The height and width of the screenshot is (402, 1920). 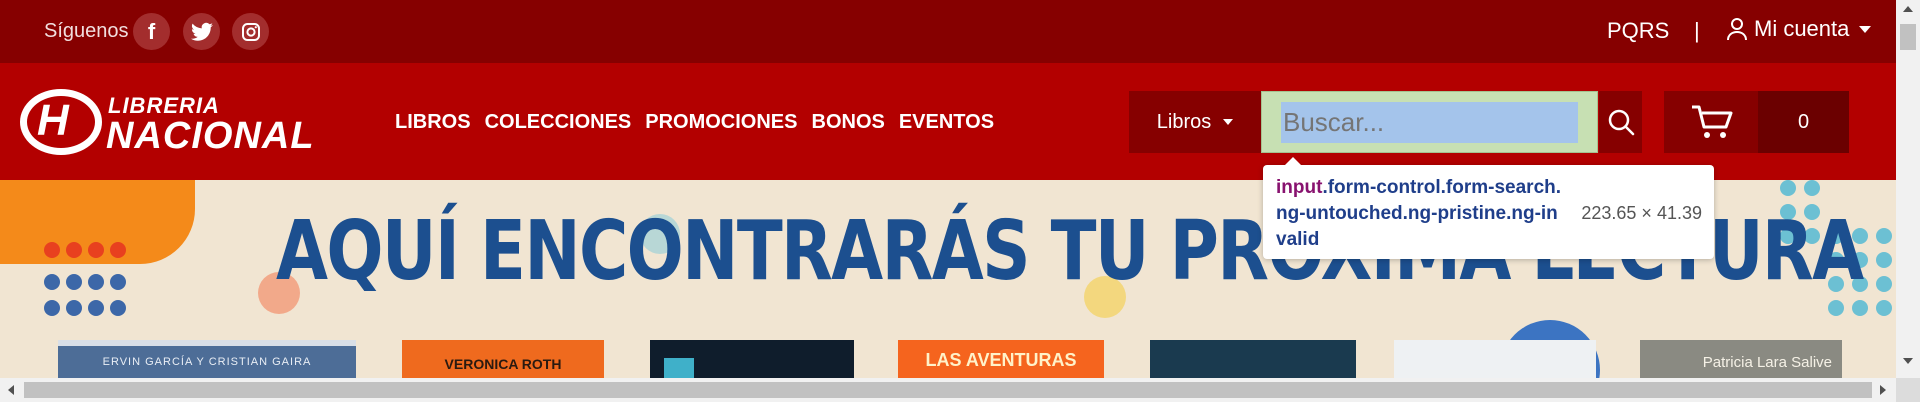 I want to click on pqrs-link: PQRS, so click(x=1638, y=31).